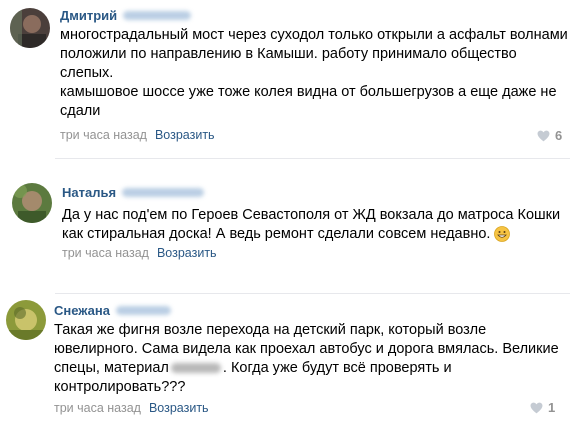  I want to click on text-line: . Когда уже будут всё проверять и, so click(337, 368).